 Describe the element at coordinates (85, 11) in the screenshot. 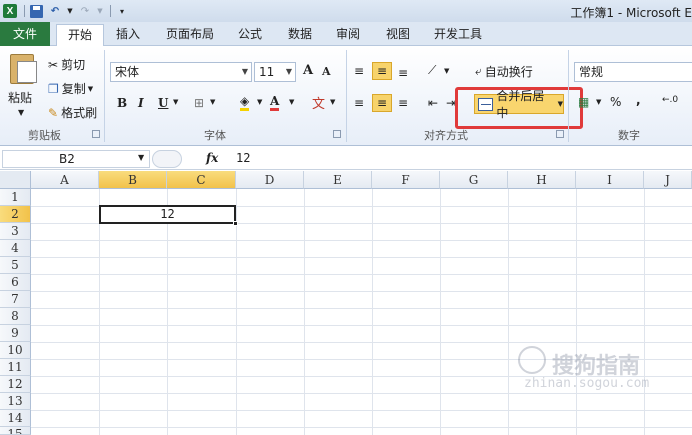

I see `redo-icon: ↷` at that location.